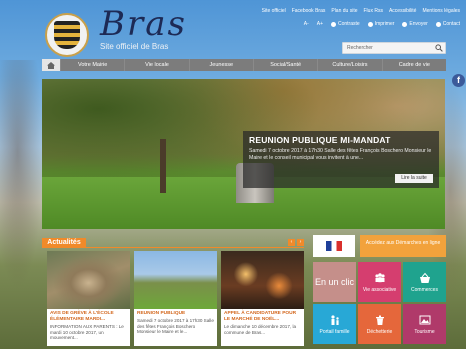 This screenshot has height=349, width=466. What do you see at coordinates (22, 175) in the screenshot?
I see `background-tree-left` at bounding box center [22, 175].